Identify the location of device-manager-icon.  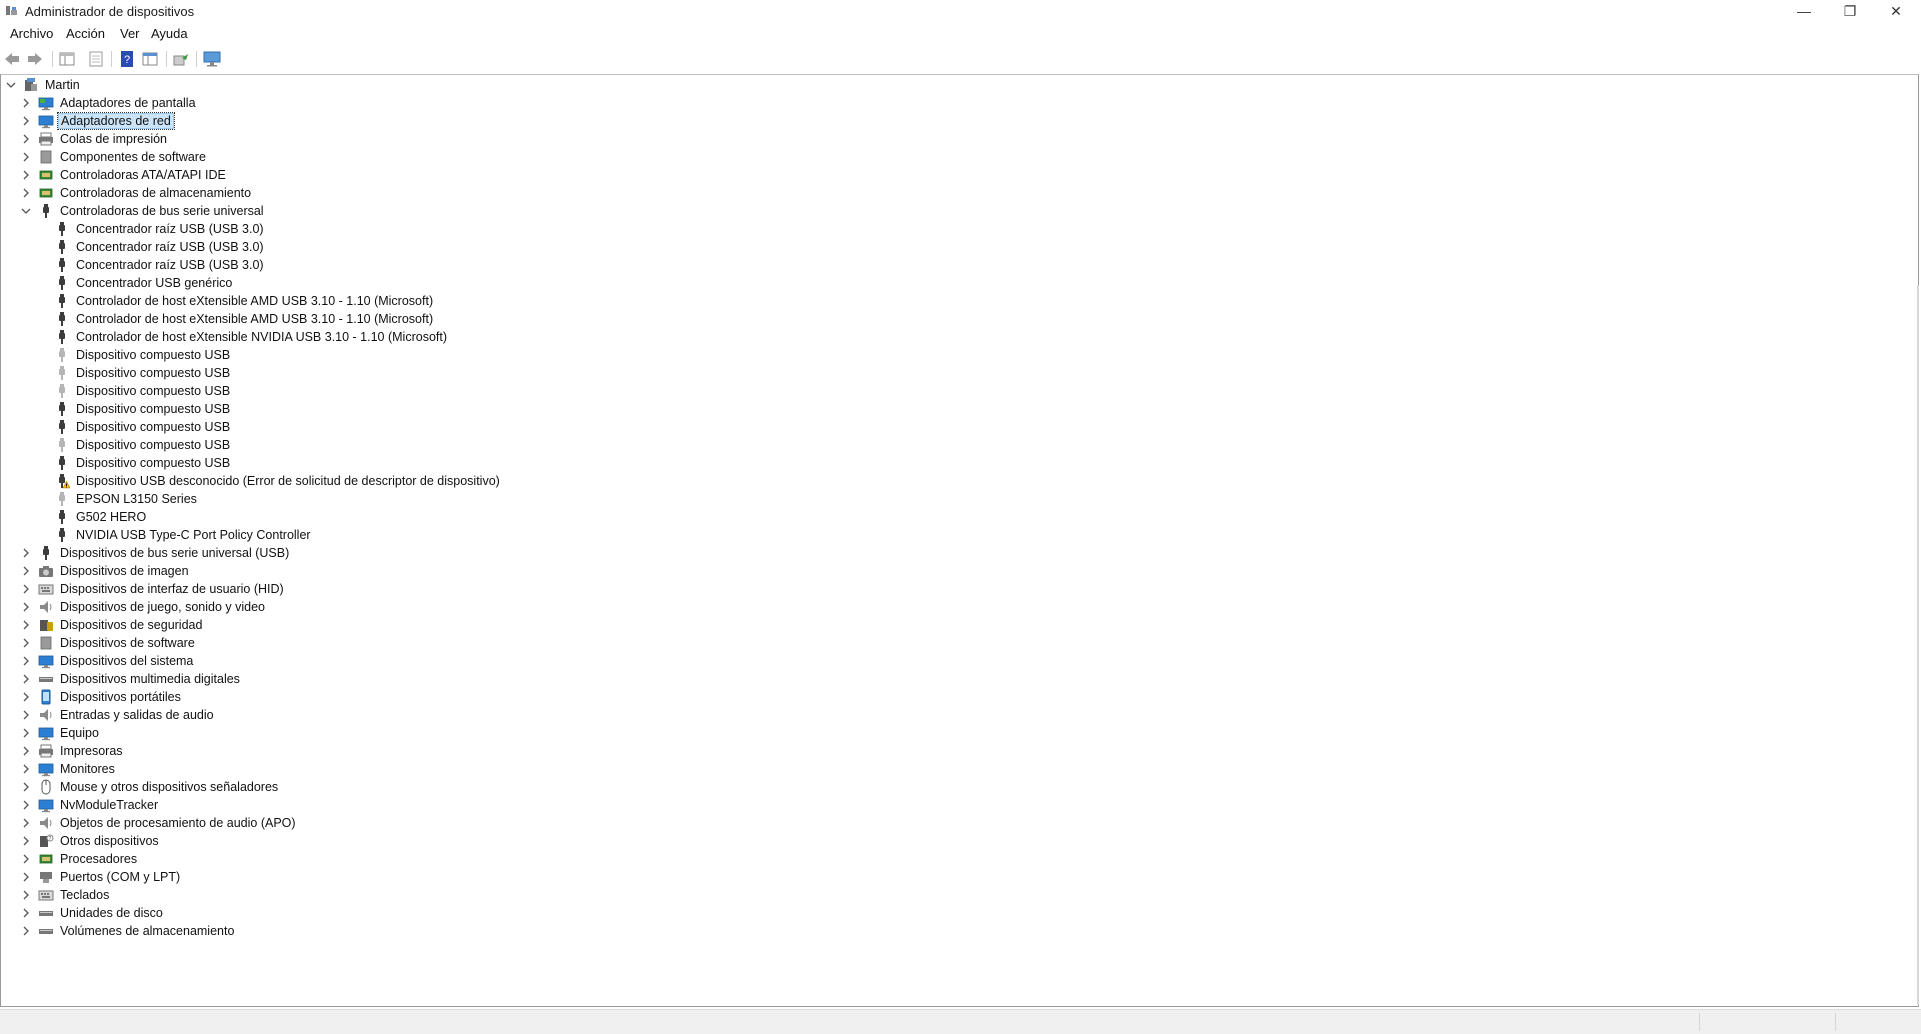
(11, 10).